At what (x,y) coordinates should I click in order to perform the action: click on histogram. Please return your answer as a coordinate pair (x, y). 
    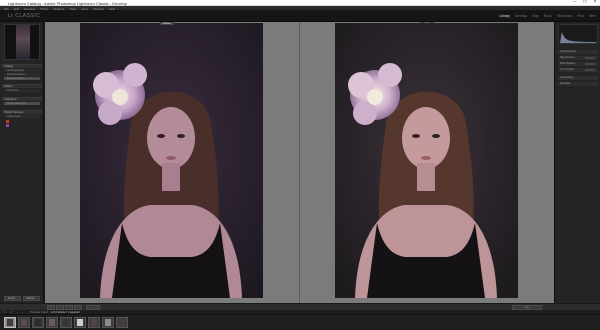
    Looking at the image, I should click on (578, 34).